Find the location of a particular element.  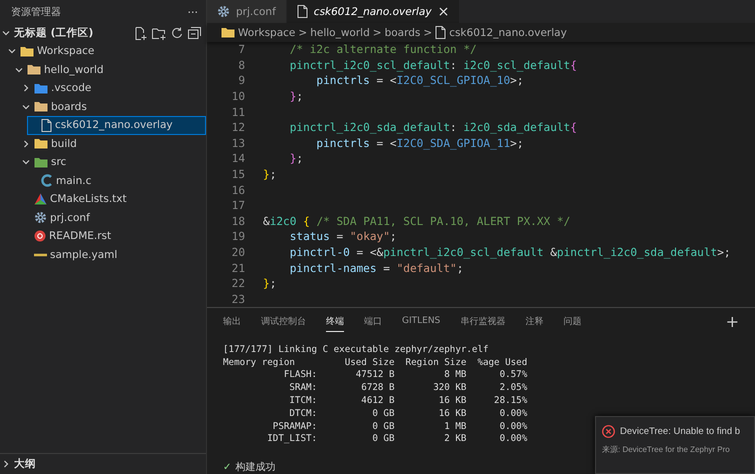

line-number: 14 is located at coordinates (237, 159).